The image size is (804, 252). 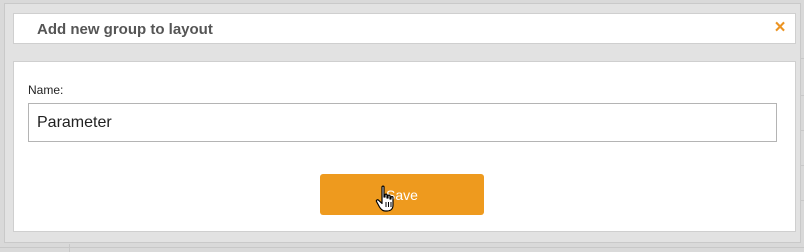 I want to click on close-icon: ×, so click(x=780, y=27).